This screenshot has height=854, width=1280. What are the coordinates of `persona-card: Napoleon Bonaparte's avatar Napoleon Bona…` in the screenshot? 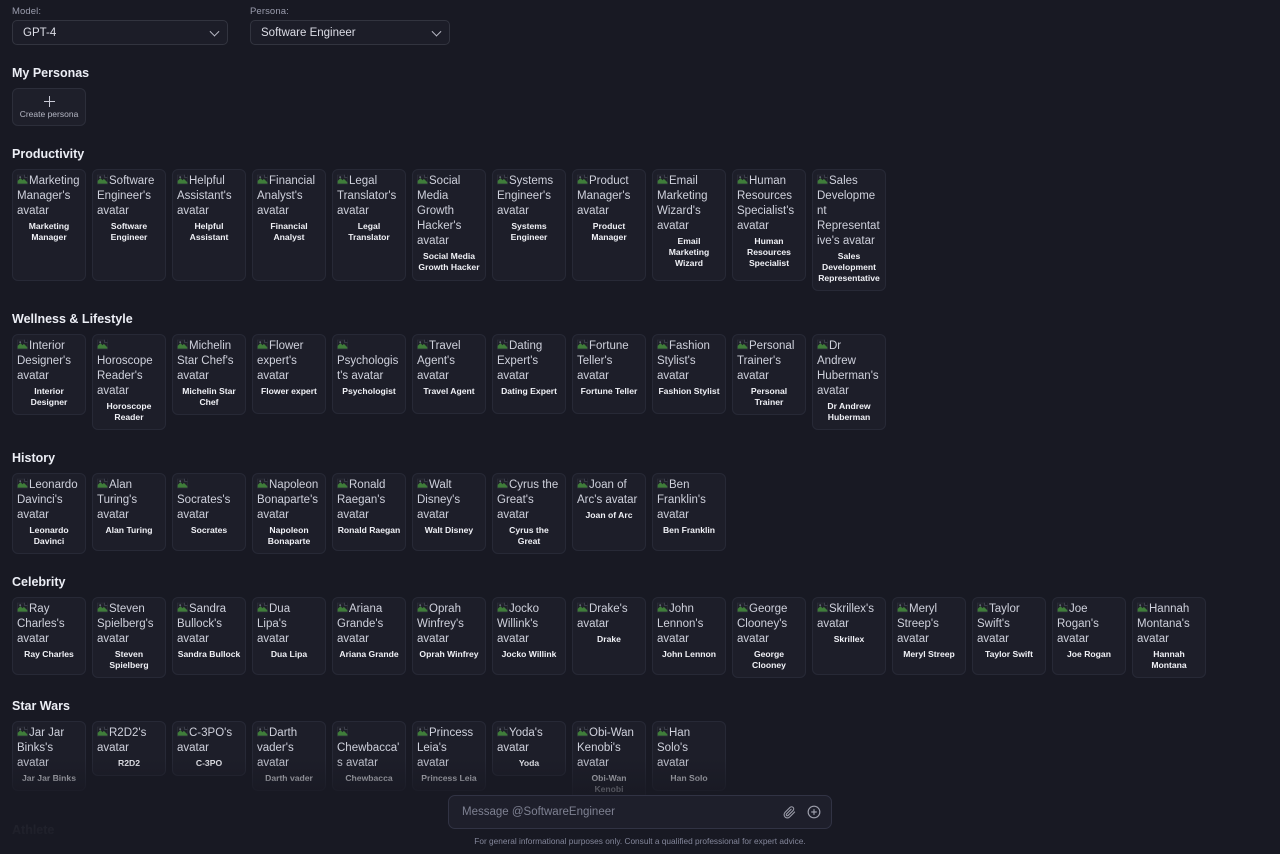 It's located at (289, 513).